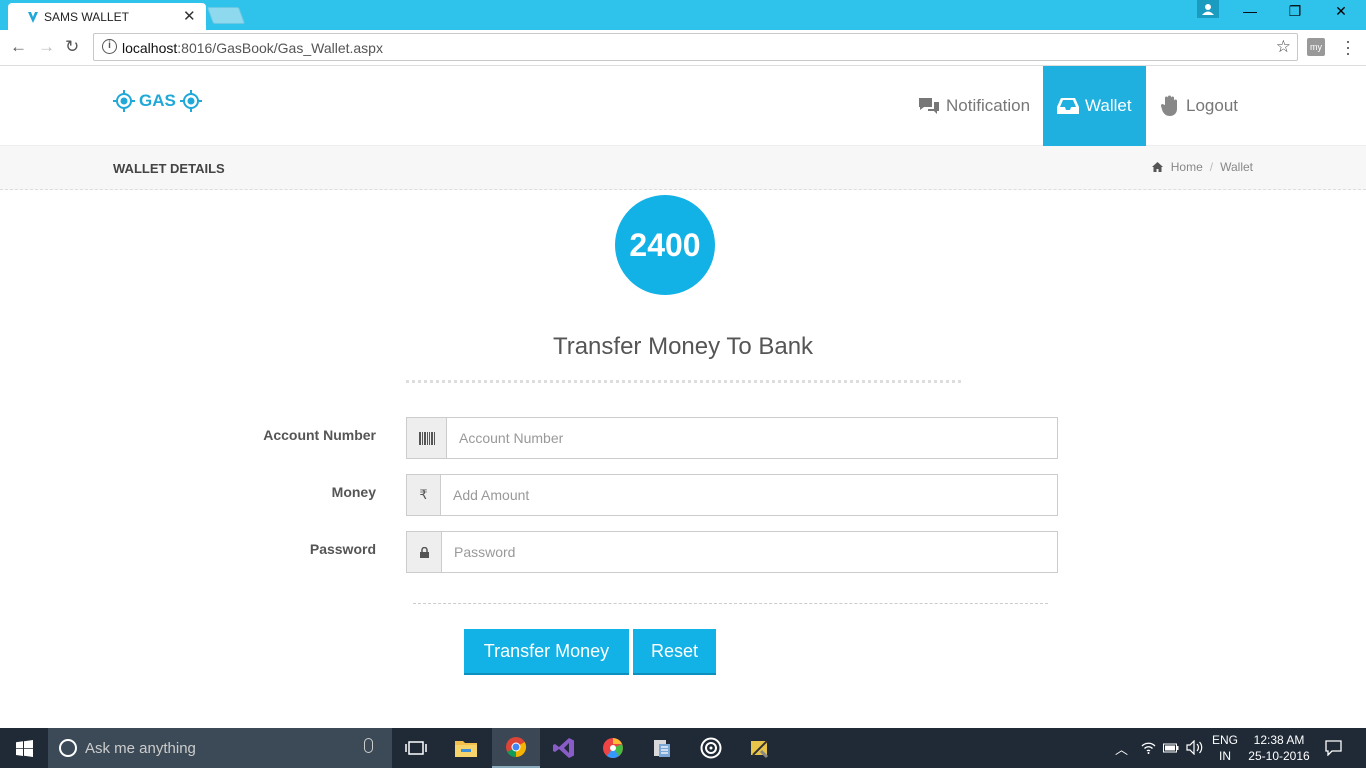  Describe the element at coordinates (683, 346) in the screenshot. I see `section-title: Transfer Money To Bank` at that location.